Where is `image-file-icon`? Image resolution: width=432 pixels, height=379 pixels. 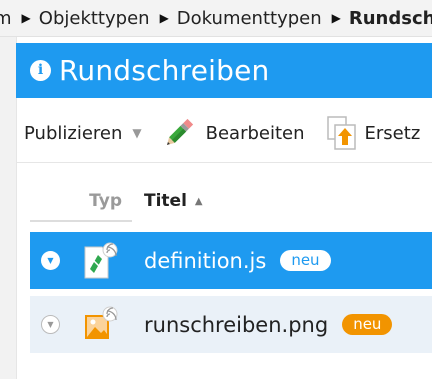 image-file-icon is located at coordinates (100, 325).